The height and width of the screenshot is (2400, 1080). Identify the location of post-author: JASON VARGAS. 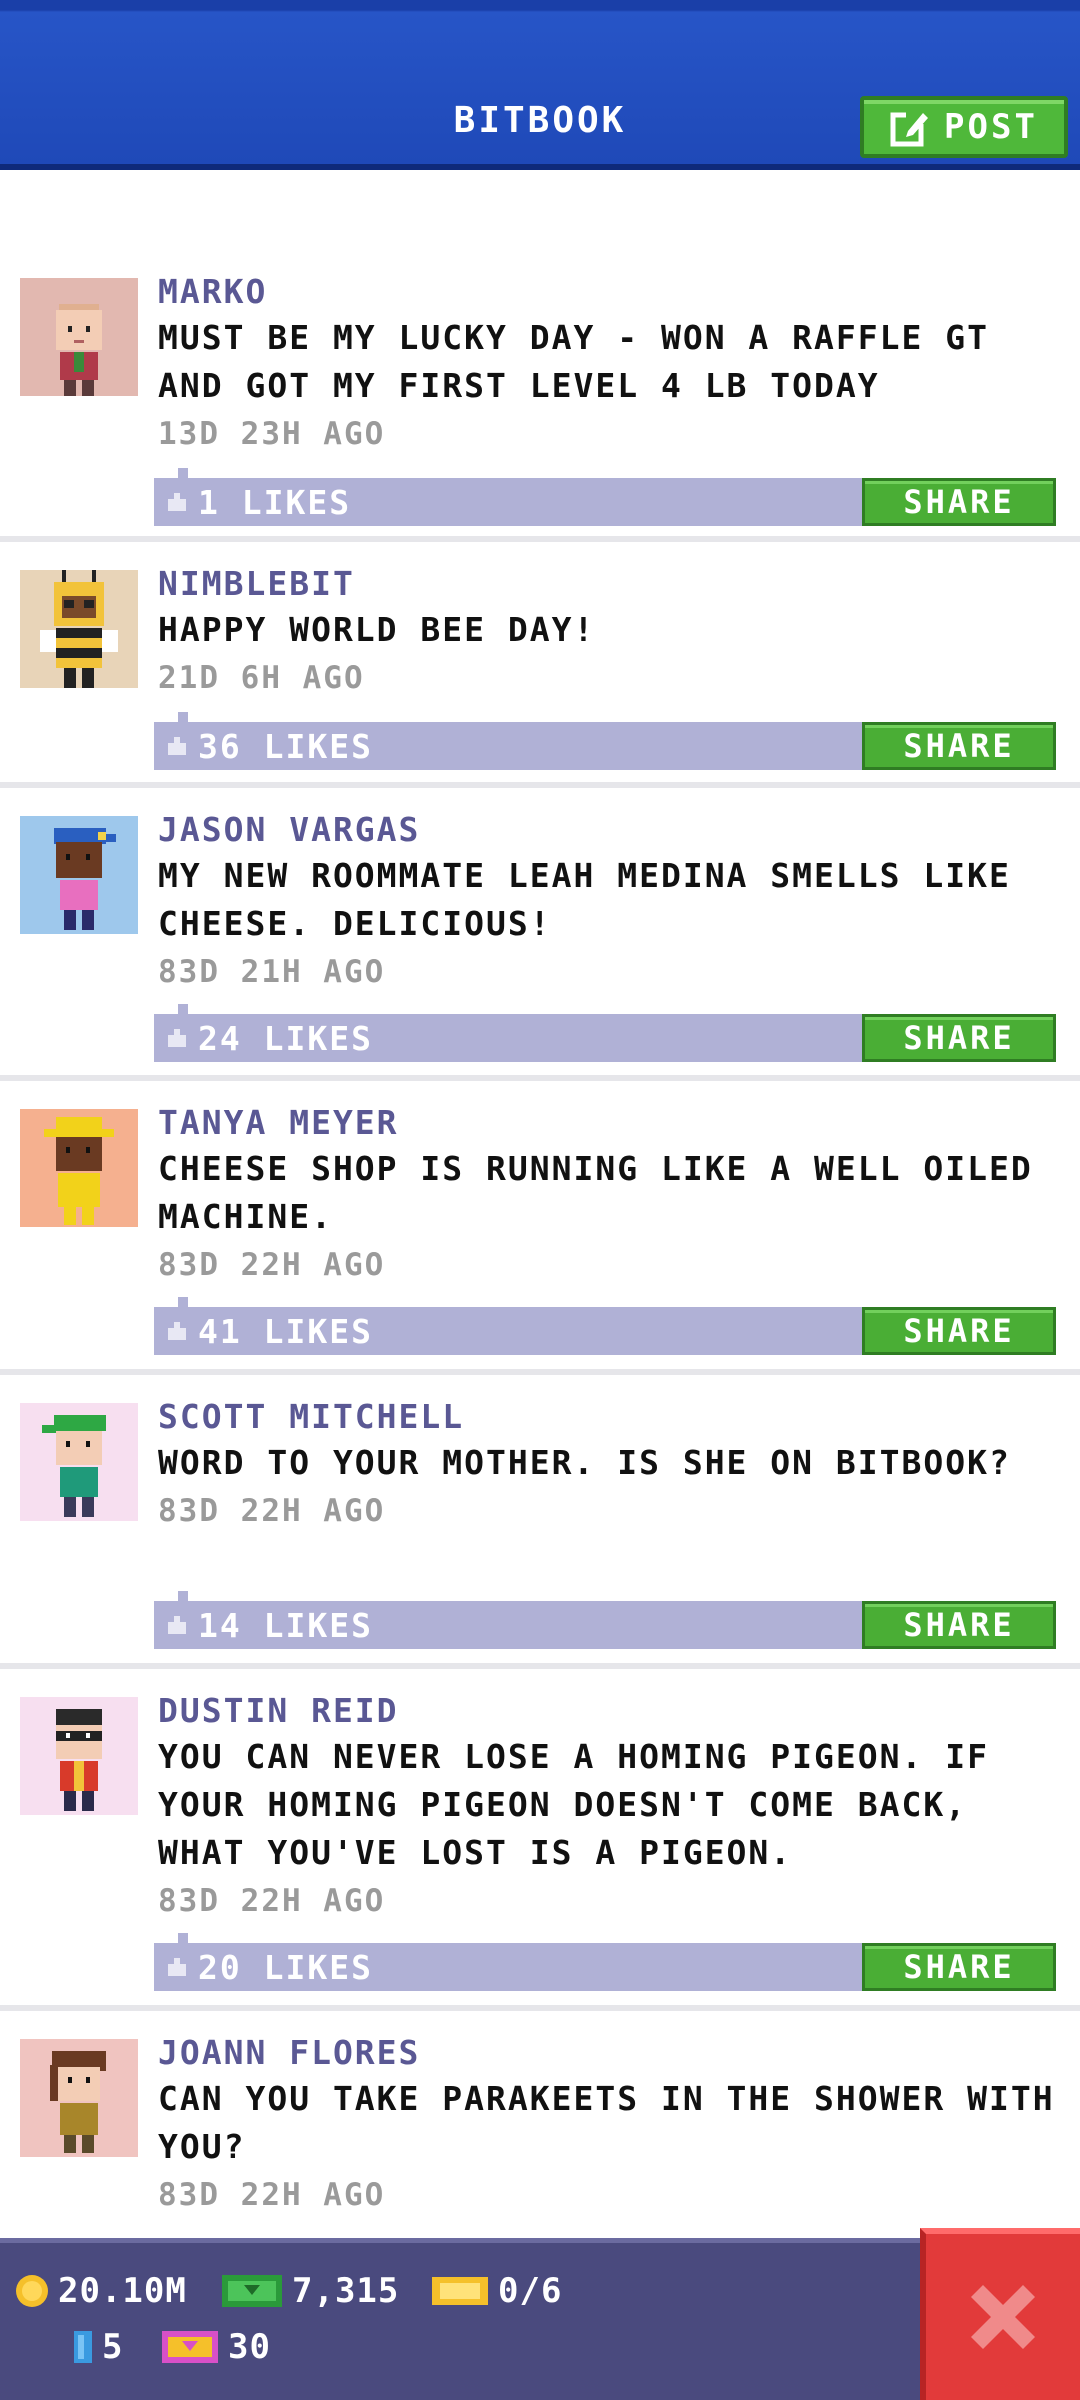
(612, 830).